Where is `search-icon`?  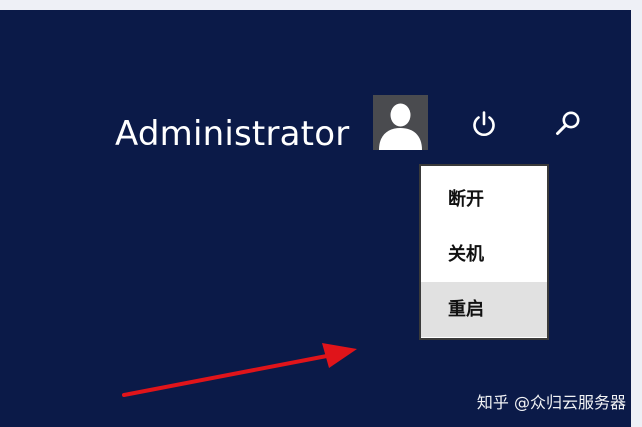 search-icon is located at coordinates (568, 123).